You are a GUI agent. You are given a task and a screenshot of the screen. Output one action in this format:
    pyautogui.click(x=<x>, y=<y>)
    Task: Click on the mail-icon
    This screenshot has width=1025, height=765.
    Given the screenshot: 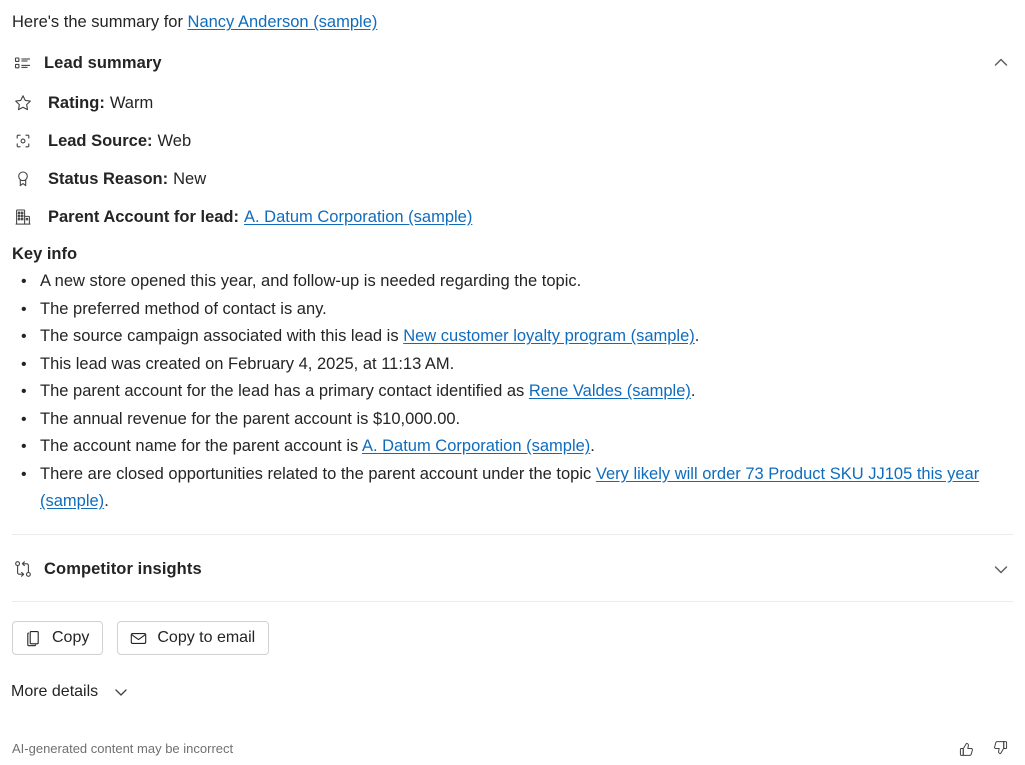 What is the action you would take?
    pyautogui.click(x=138, y=638)
    